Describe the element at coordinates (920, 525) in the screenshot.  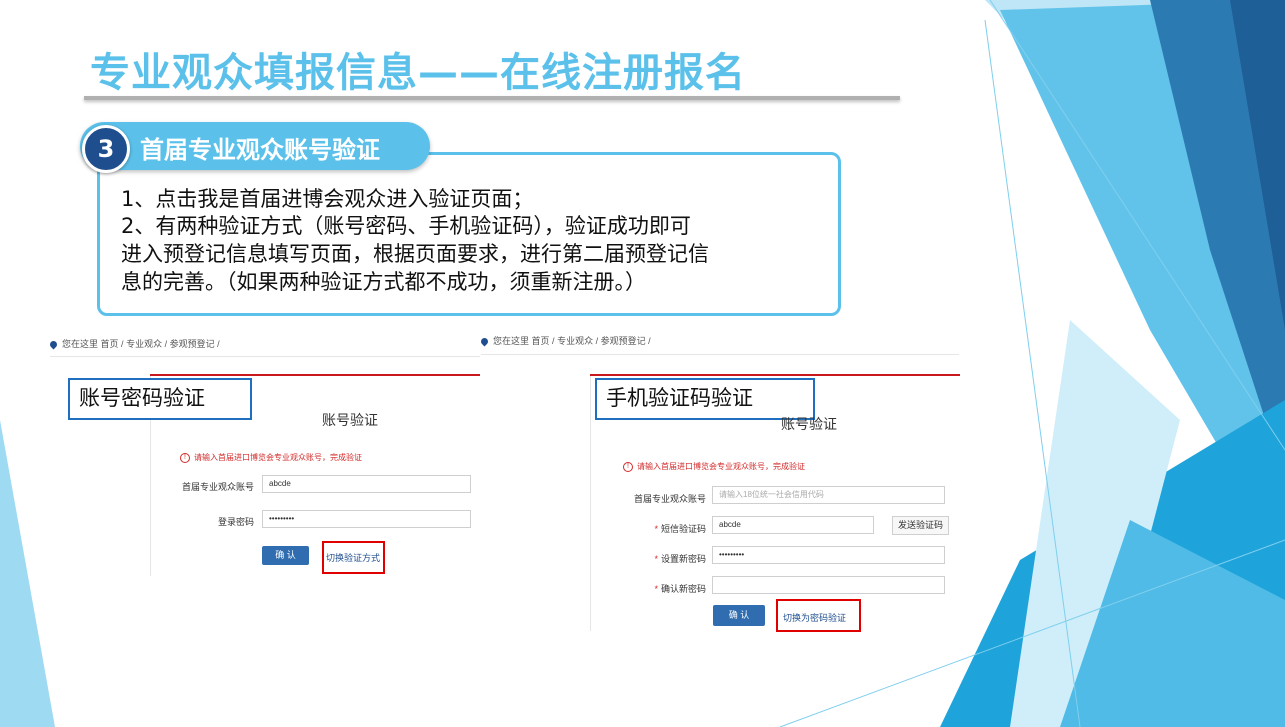
I see `send-code-button: 发送验证码` at that location.